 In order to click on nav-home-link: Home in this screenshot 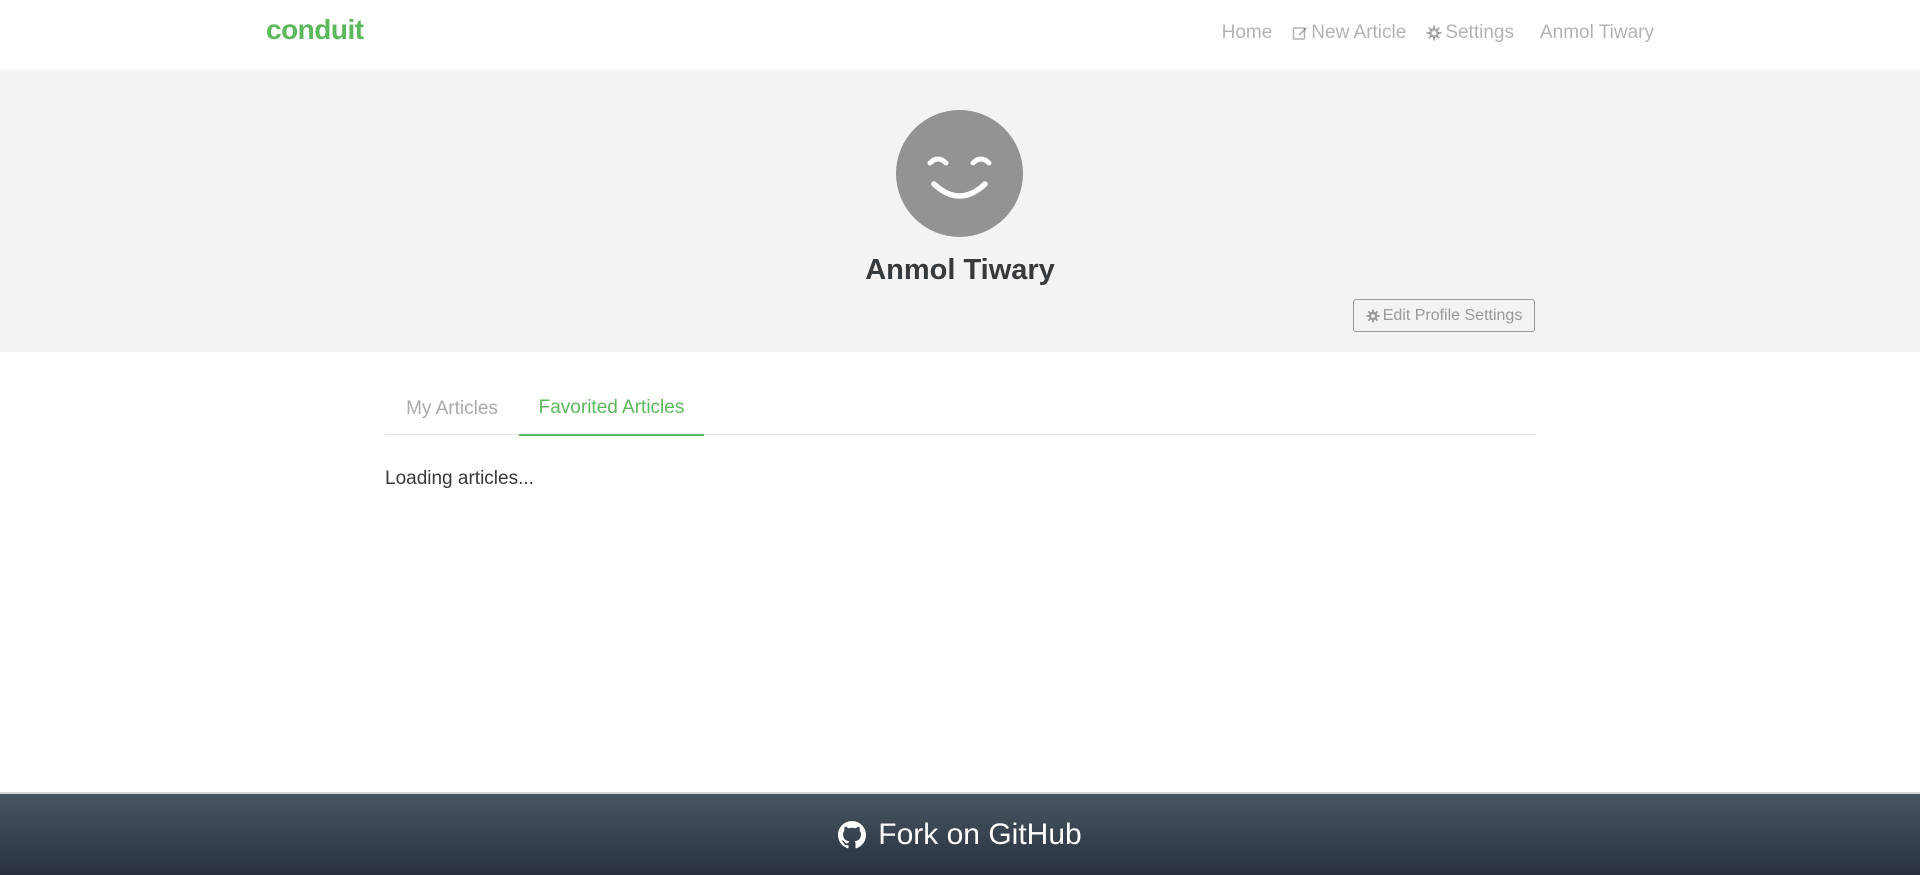, I will do `click(1247, 33)`.